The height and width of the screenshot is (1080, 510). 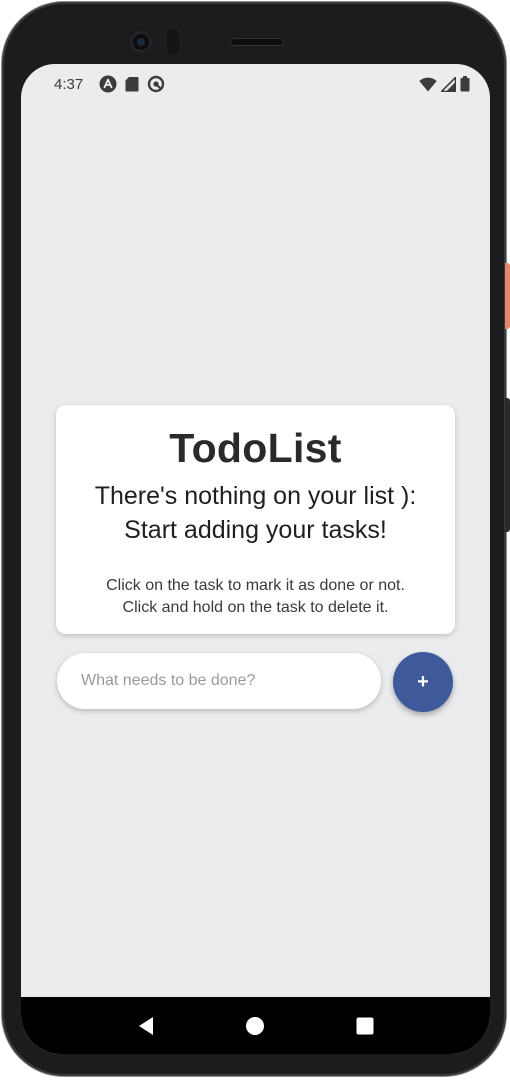 I want to click on navigation-bar, so click(x=255, y=1025).